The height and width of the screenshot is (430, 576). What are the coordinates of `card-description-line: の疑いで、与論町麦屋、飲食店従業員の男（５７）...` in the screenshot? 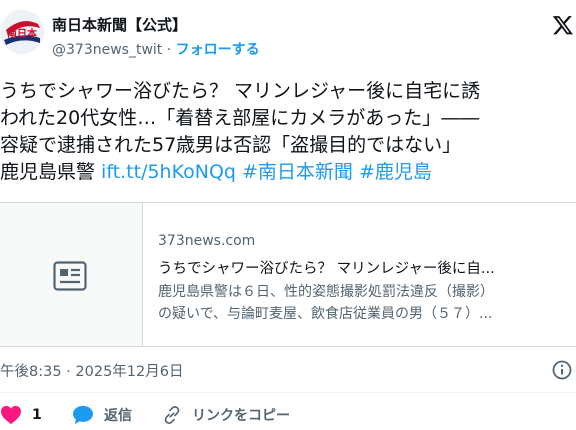 It's located at (325, 314).